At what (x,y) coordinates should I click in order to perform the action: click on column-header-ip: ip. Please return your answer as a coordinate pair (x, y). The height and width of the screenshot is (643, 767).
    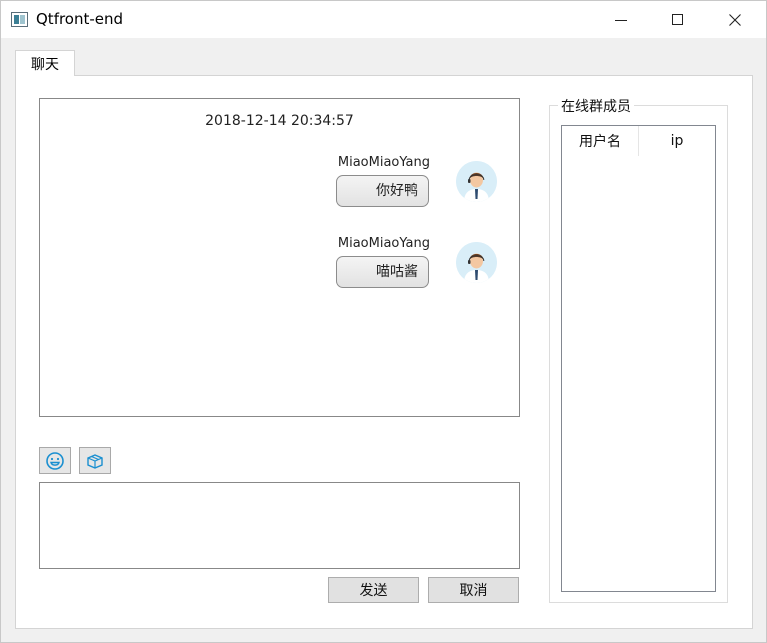
    Looking at the image, I should click on (677, 141).